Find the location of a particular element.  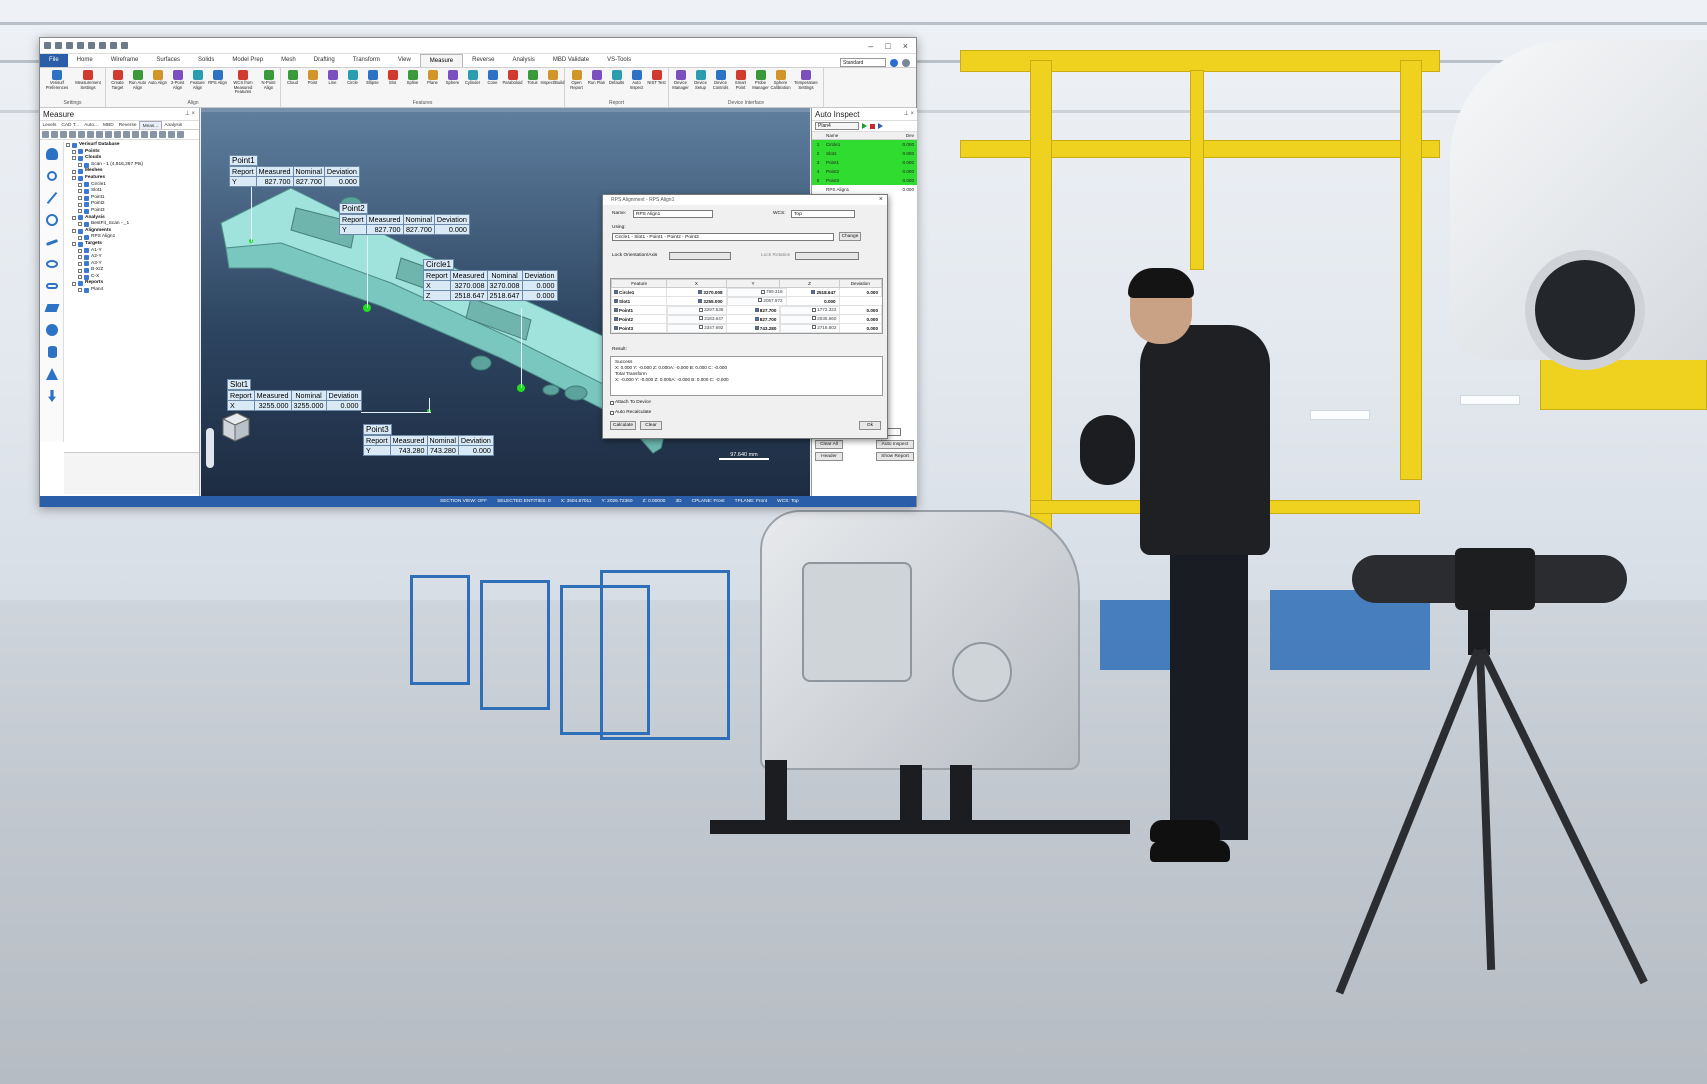

tree-item: Meshes is located at coordinates (132, 171).